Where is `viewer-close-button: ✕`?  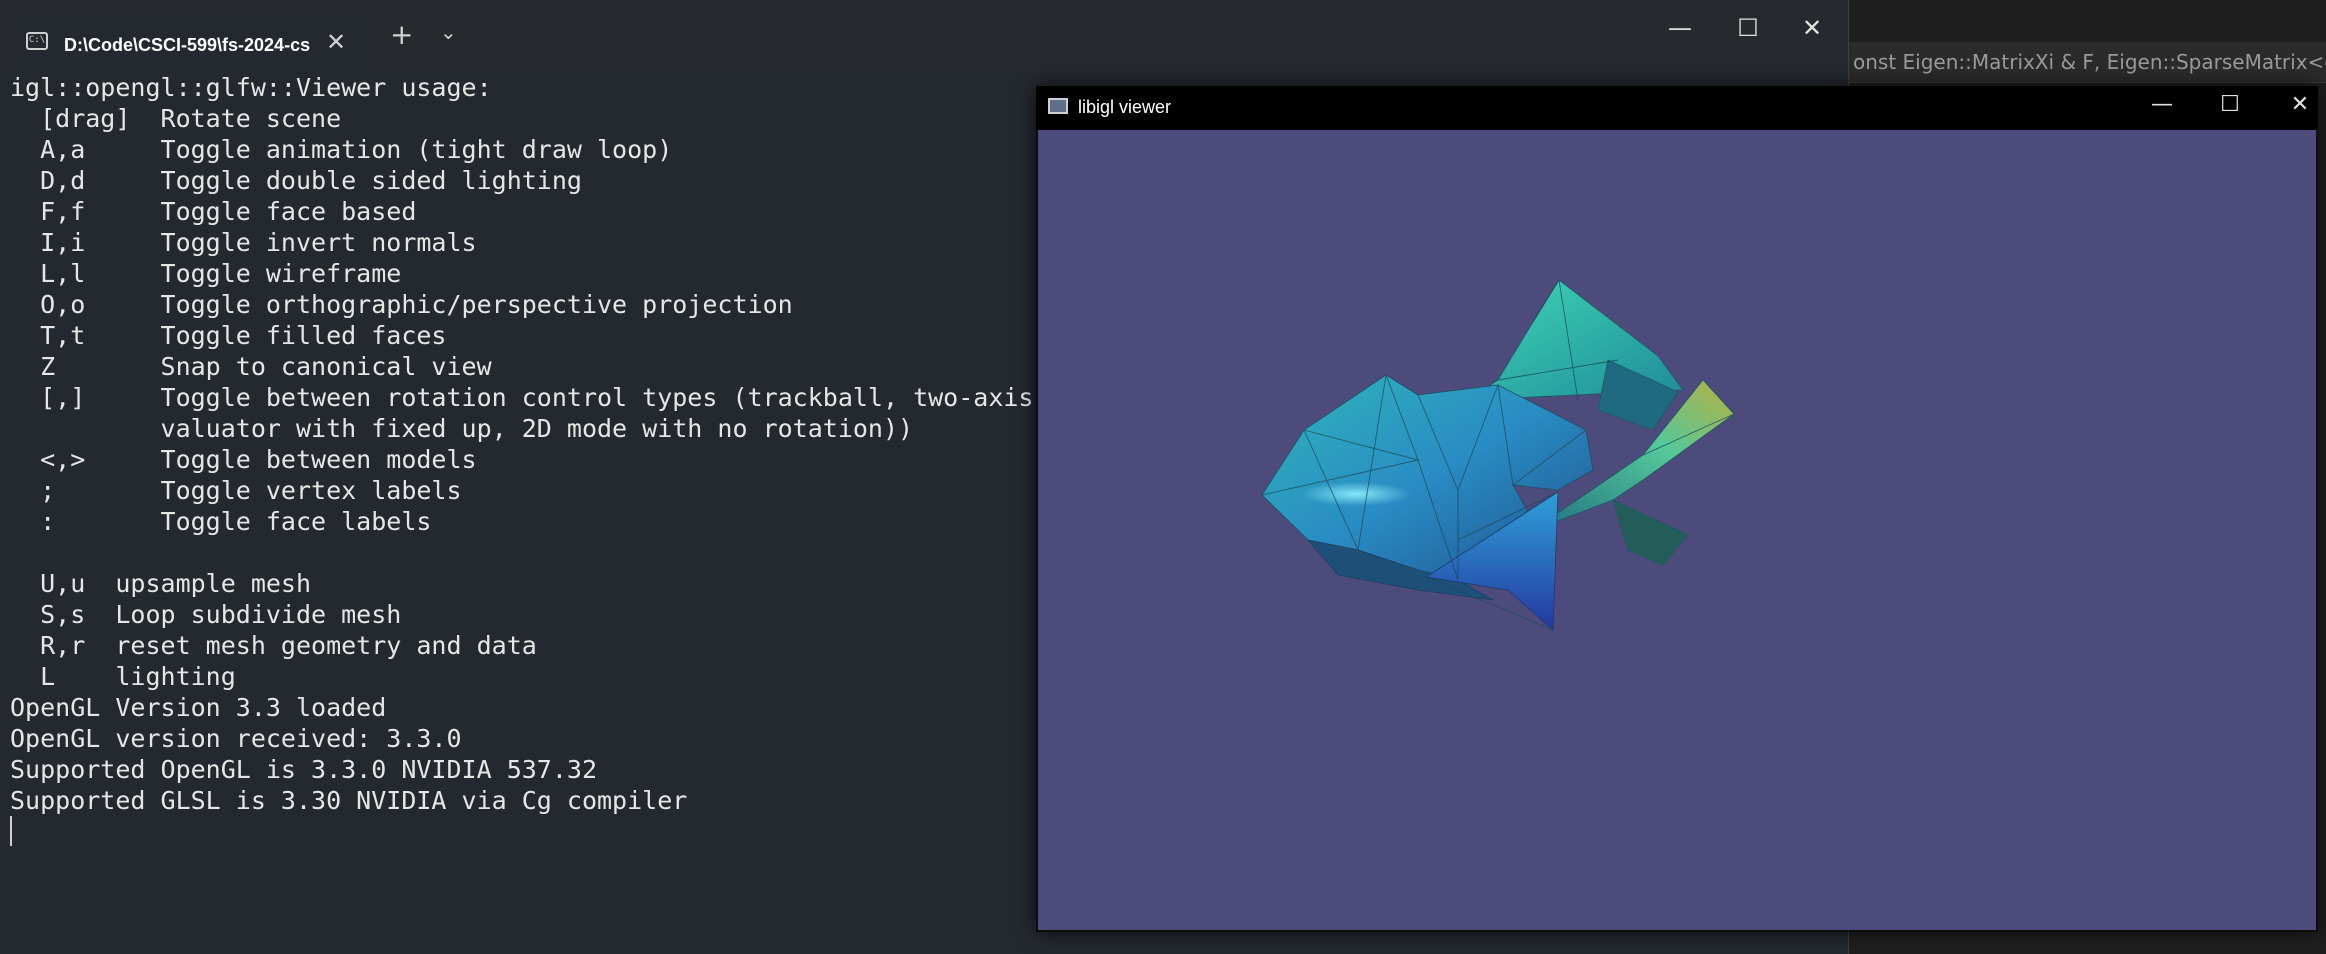
viewer-close-button: ✕ is located at coordinates (2300, 104).